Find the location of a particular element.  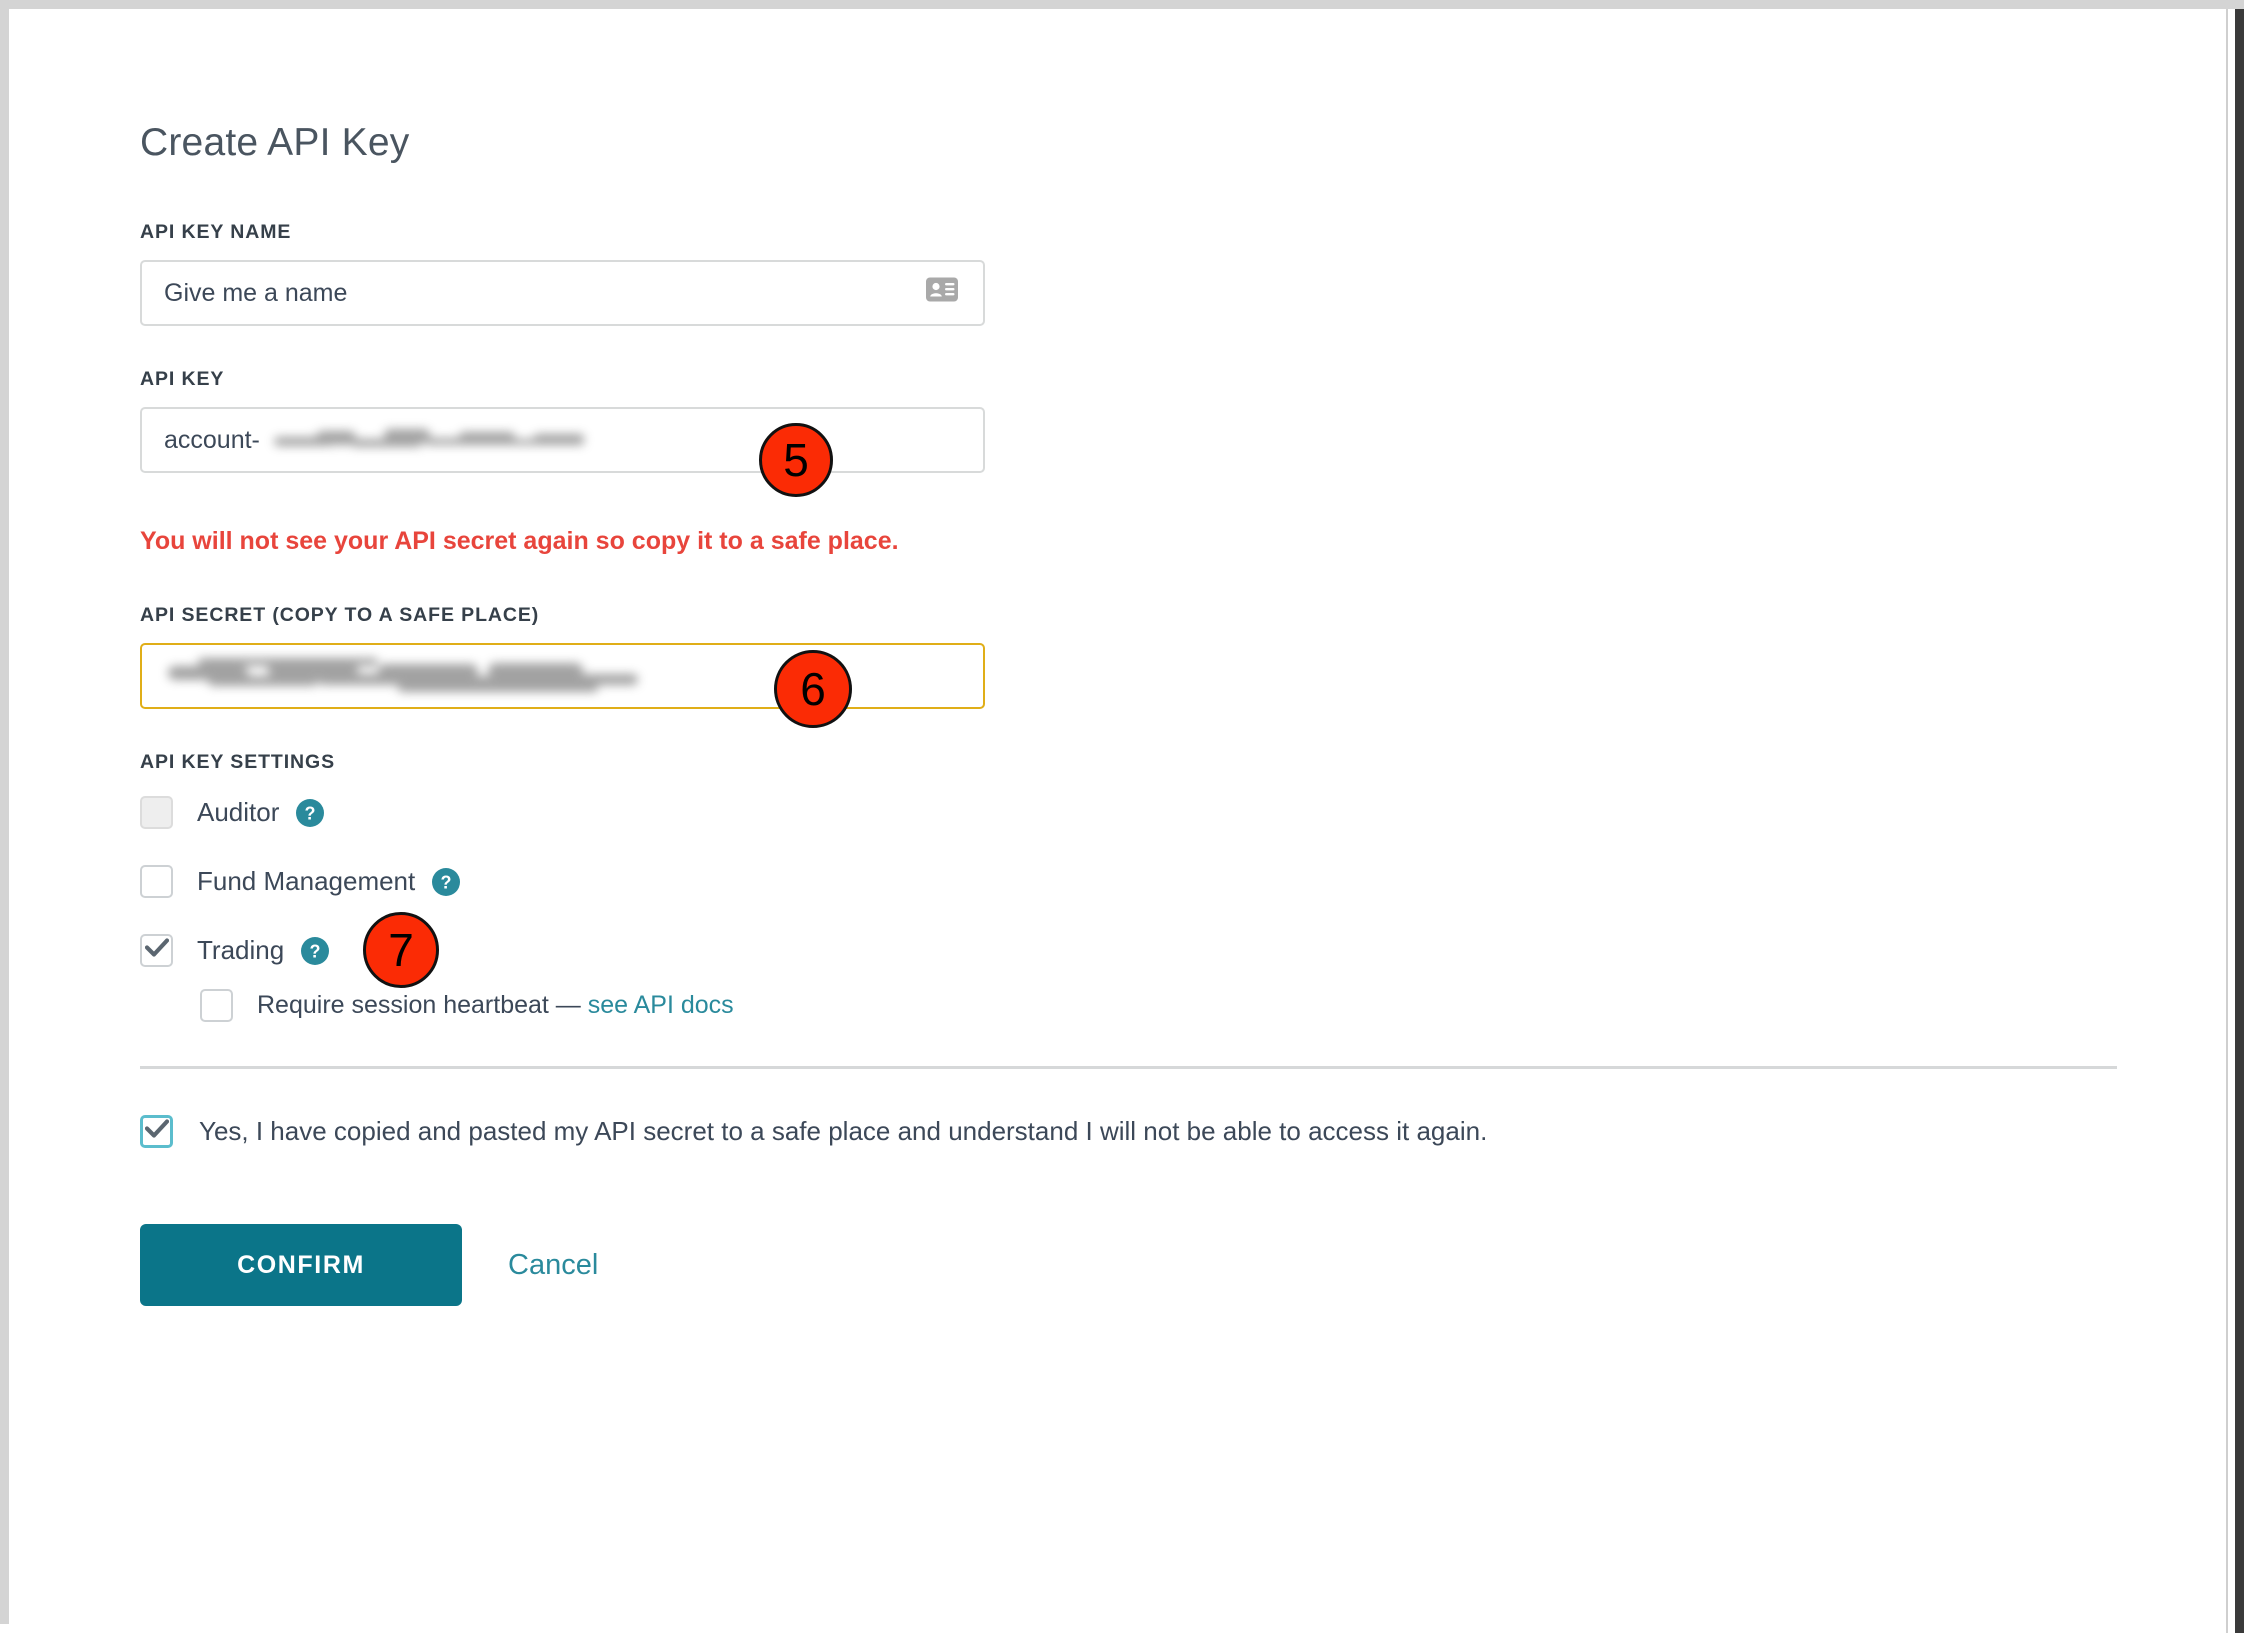

annotation-badge-6-label: 6 is located at coordinates (813, 689).